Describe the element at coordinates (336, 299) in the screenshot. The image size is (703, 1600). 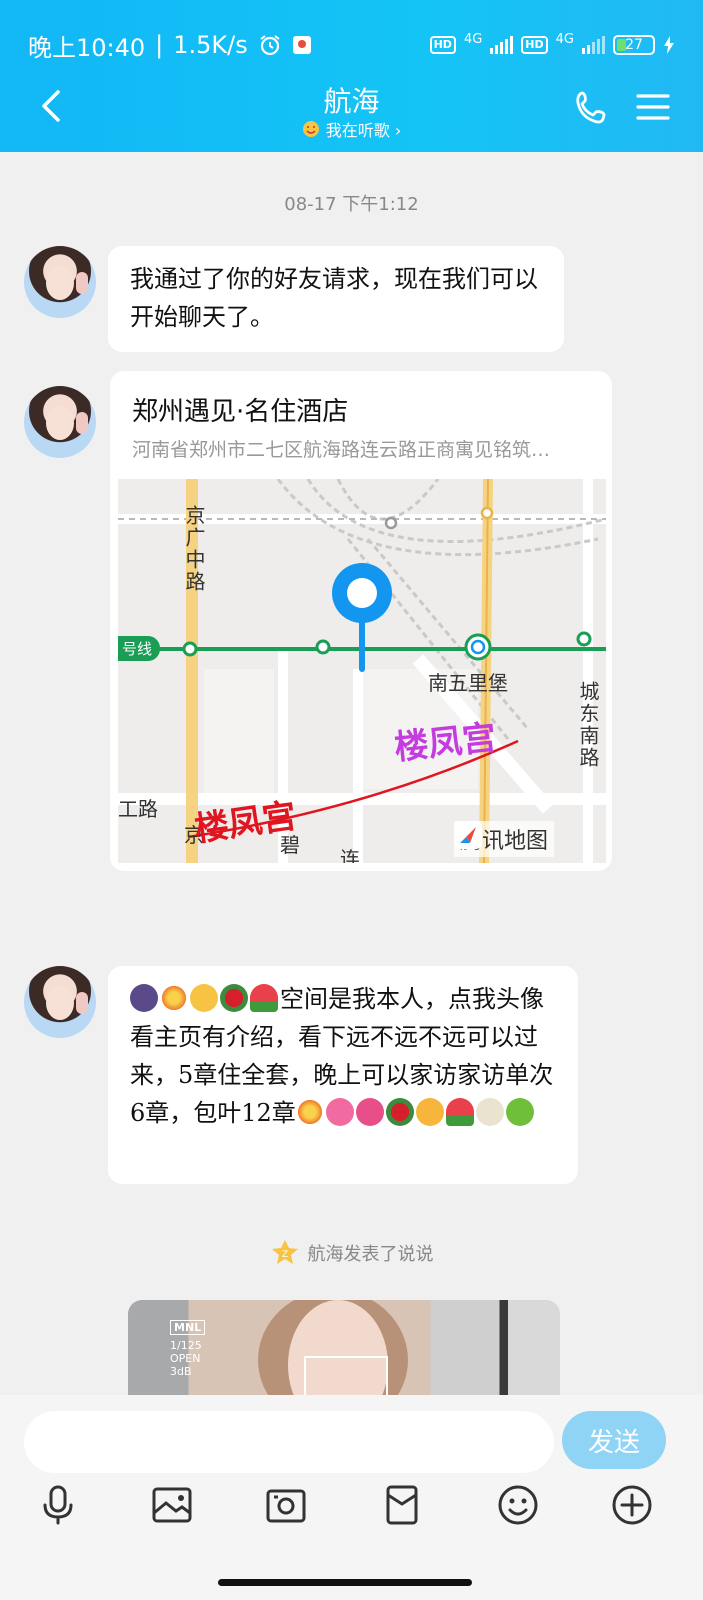
I see `message-bubble: 我通过了你的好友请求，现在我们可以开始聊天了。` at that location.